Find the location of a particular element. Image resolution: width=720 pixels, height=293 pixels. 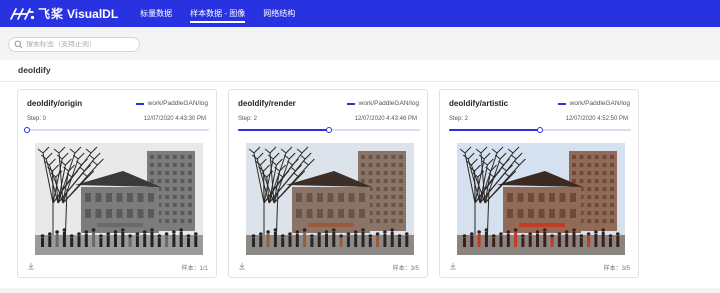

tag-search is located at coordinates (74, 44).